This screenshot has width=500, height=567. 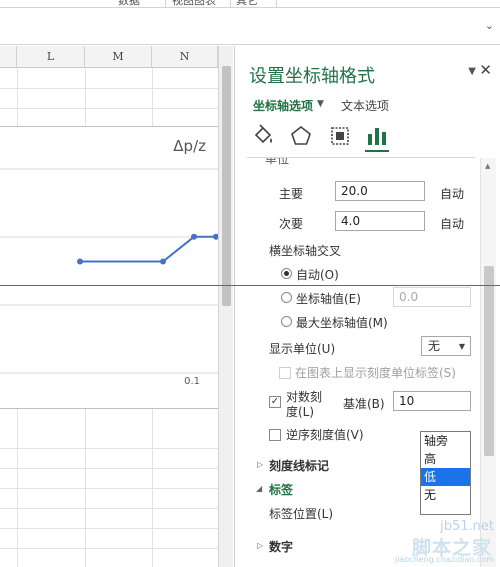 What do you see at coordinates (286, 321) in the screenshot?
I see `radio-max-value` at bounding box center [286, 321].